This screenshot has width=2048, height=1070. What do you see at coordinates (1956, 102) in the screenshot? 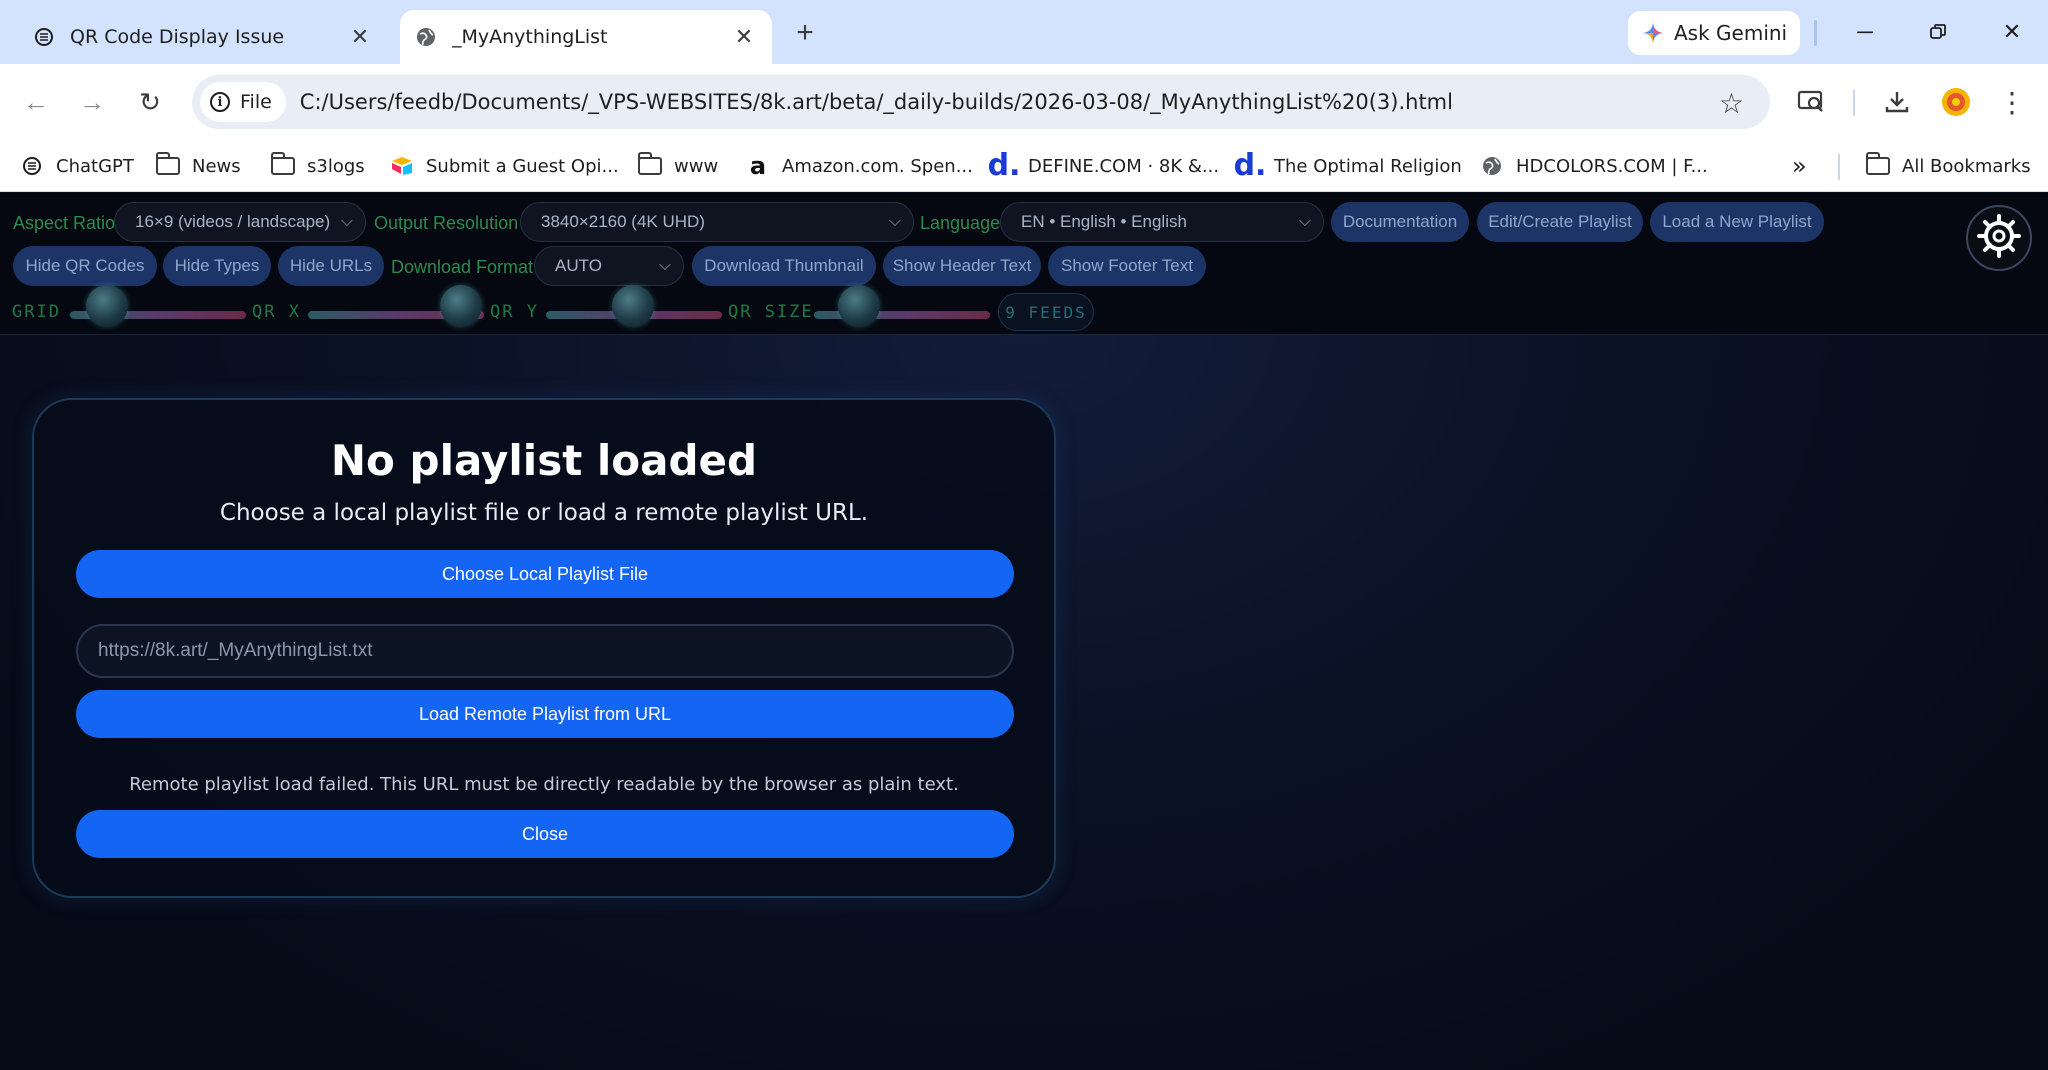
I see `profile-avatar-icon` at bounding box center [1956, 102].